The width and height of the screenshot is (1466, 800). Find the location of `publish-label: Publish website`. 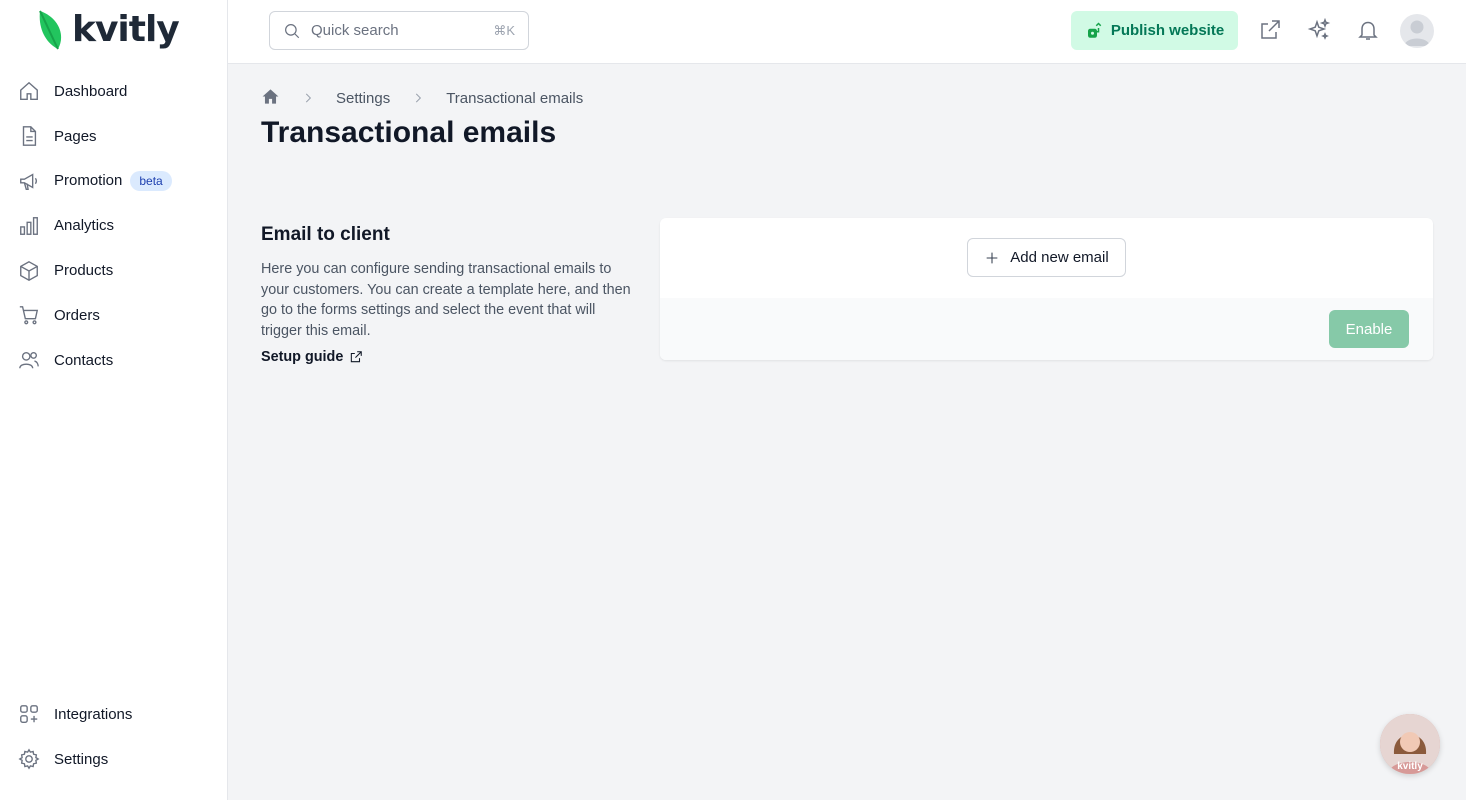

publish-label: Publish website is located at coordinates (1167, 30).